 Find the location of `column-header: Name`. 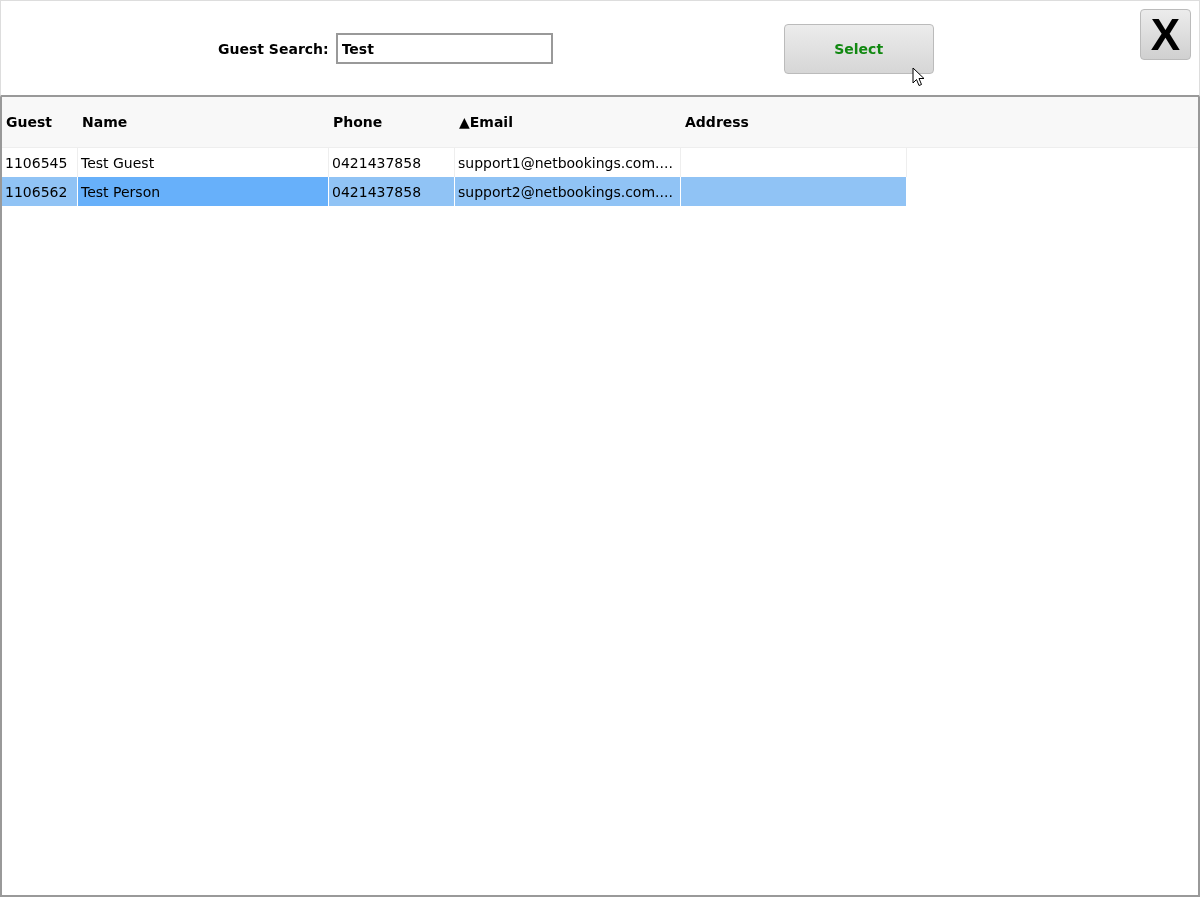

column-header: Name is located at coordinates (203, 122).